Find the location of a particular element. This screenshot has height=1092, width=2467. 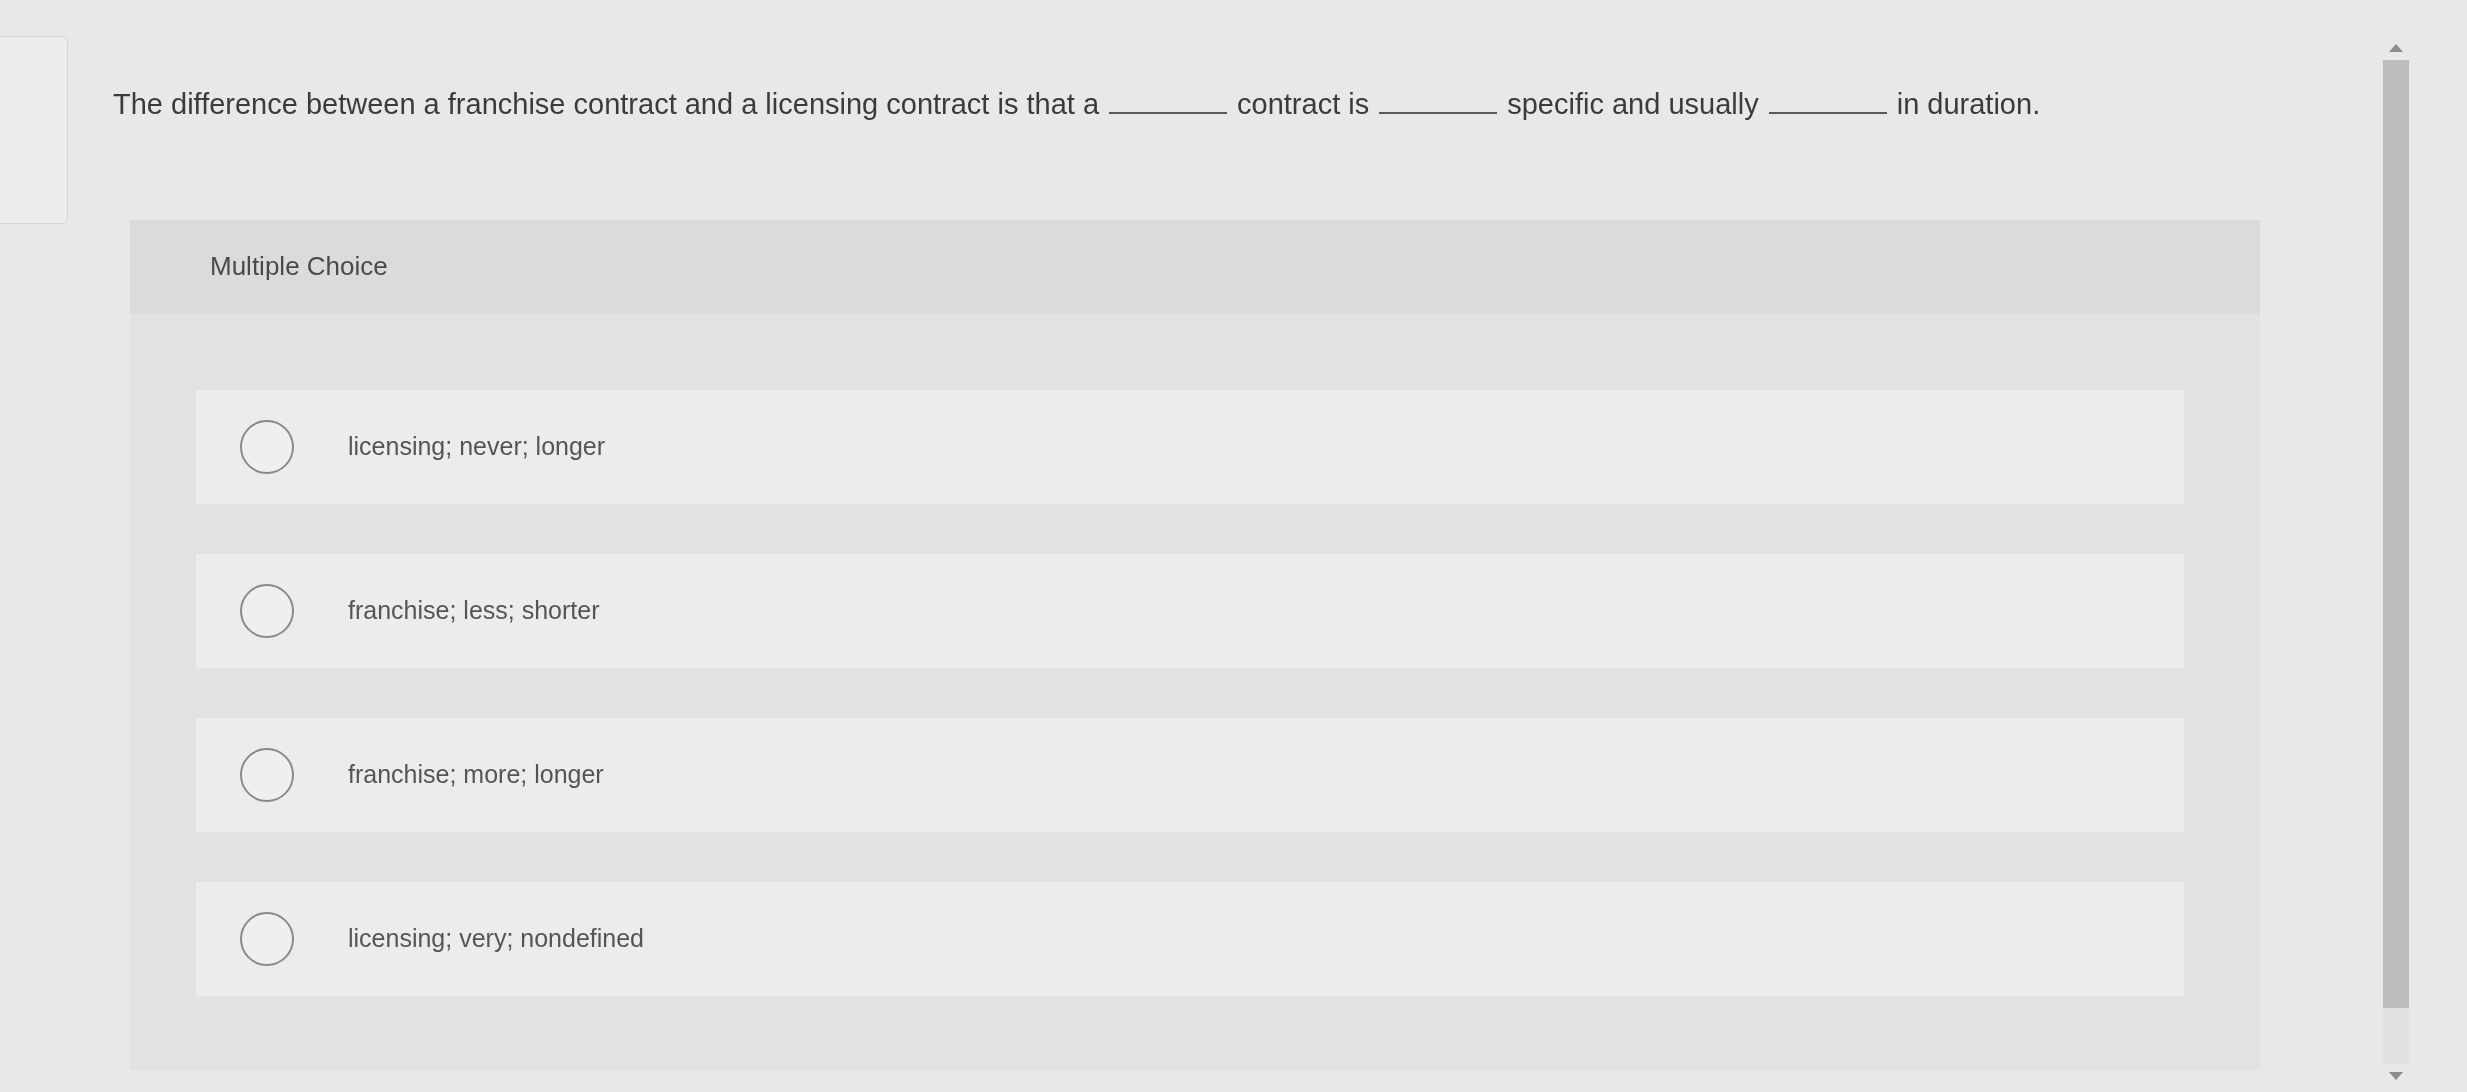

scroll-up-icon is located at coordinates (2396, 48).